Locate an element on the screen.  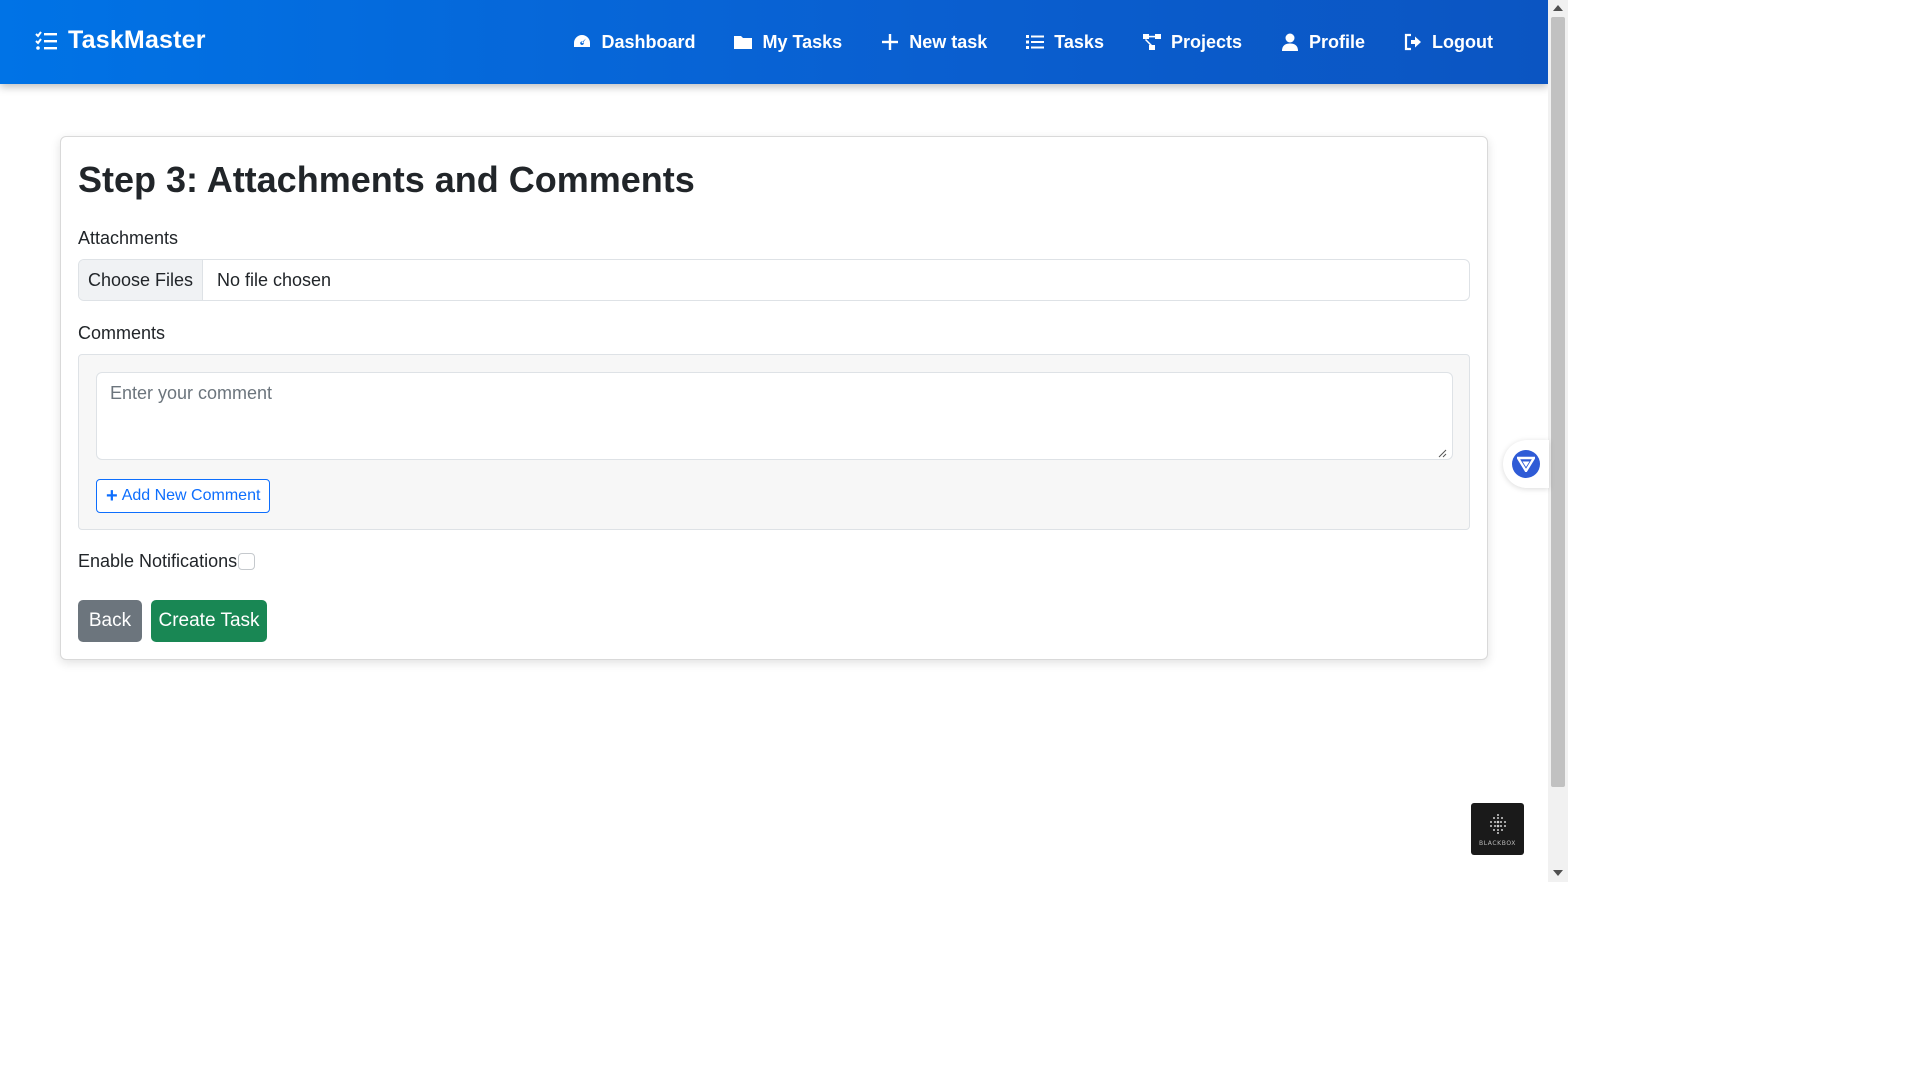
nav-label-tasks: Tasks is located at coordinates (1079, 41).